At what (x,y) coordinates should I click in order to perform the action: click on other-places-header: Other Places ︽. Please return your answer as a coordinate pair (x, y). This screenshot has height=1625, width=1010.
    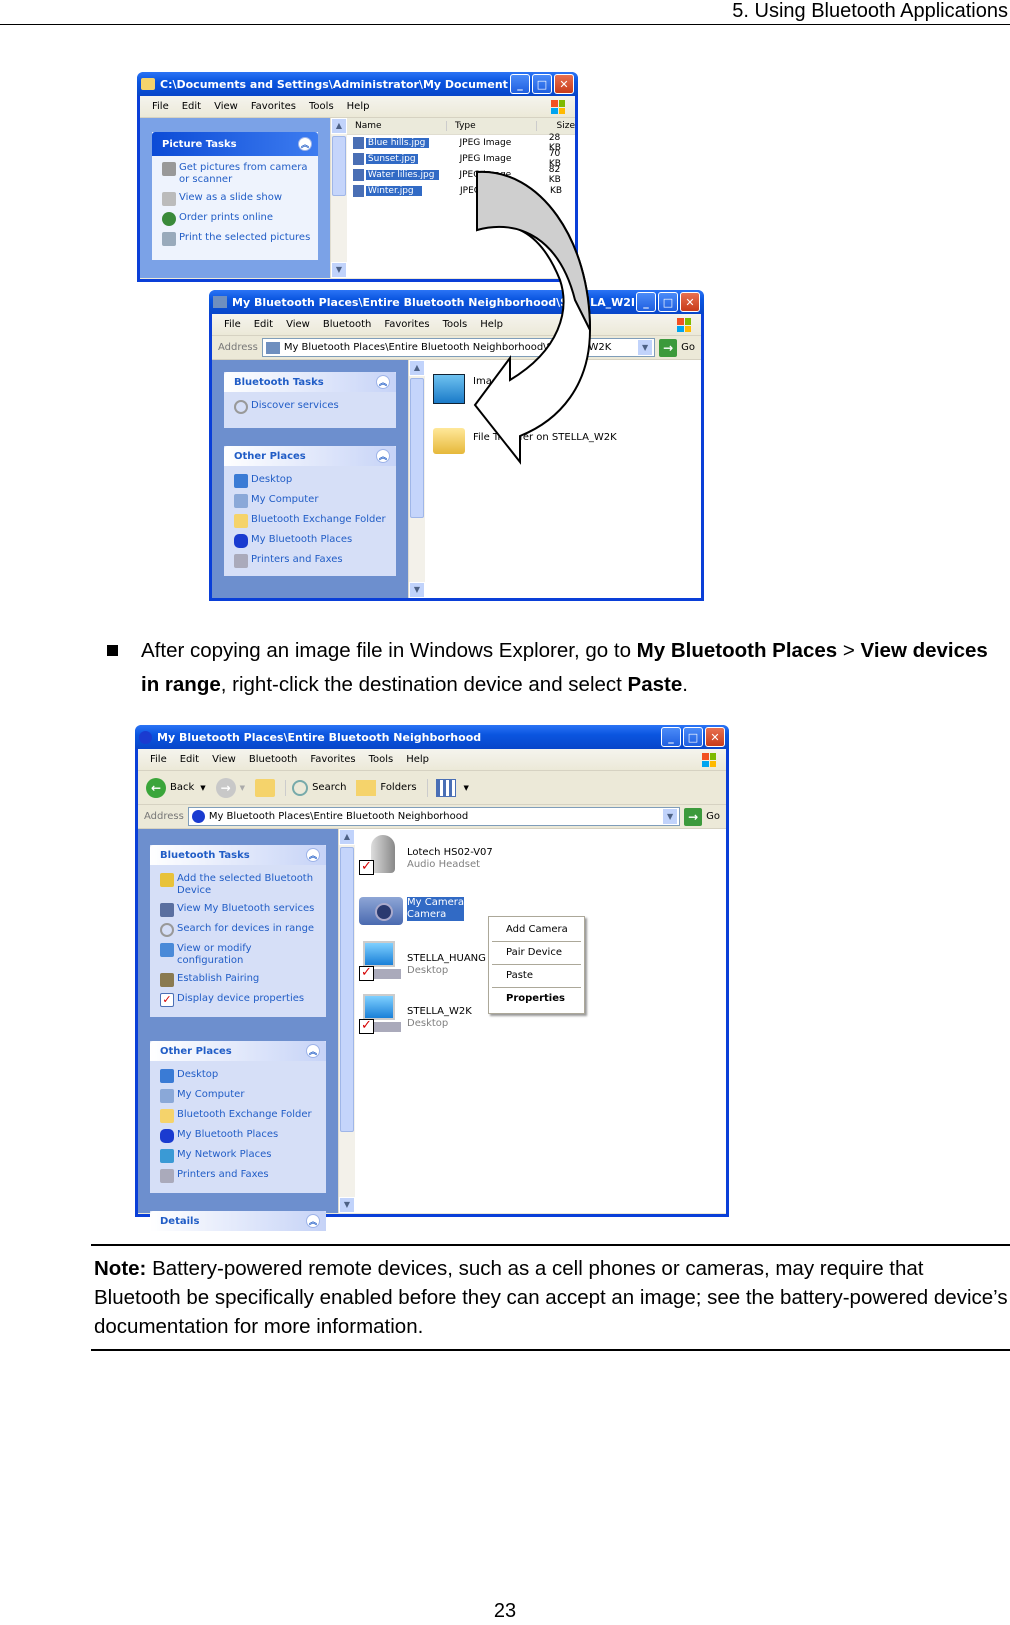
    Looking at the image, I should click on (238, 1051).